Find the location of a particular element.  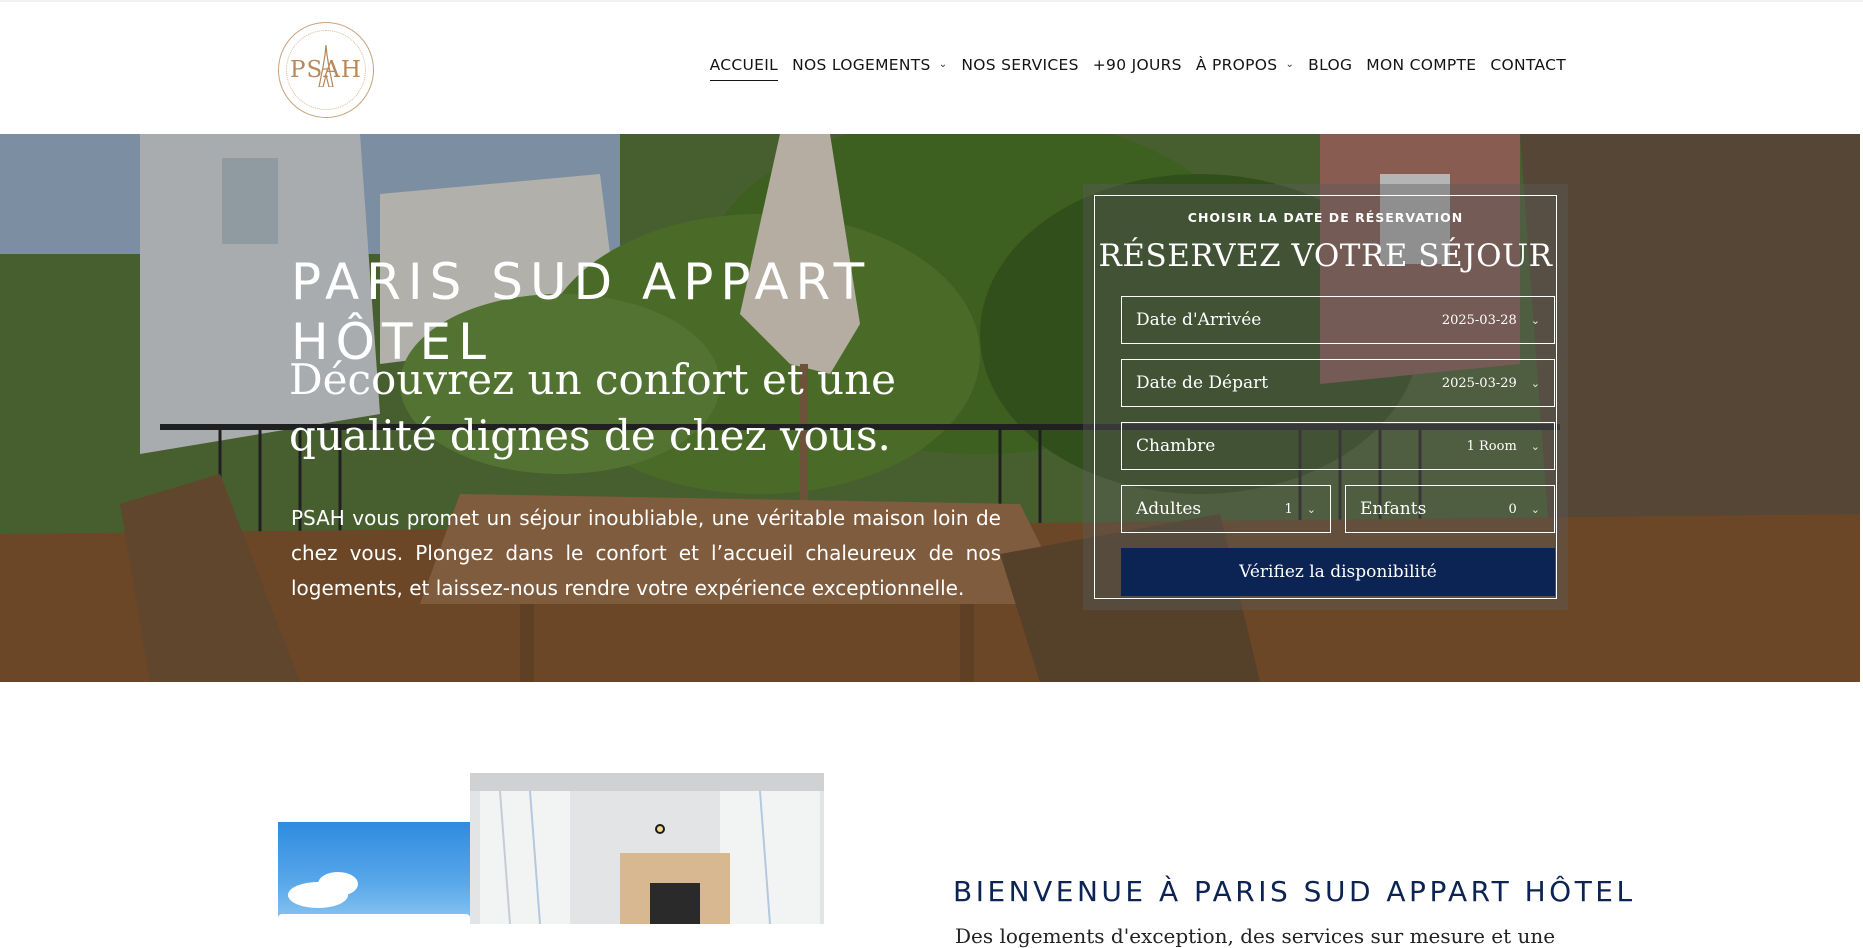

nav-item-mon-compte: MON COMPTE is located at coordinates (1421, 67).